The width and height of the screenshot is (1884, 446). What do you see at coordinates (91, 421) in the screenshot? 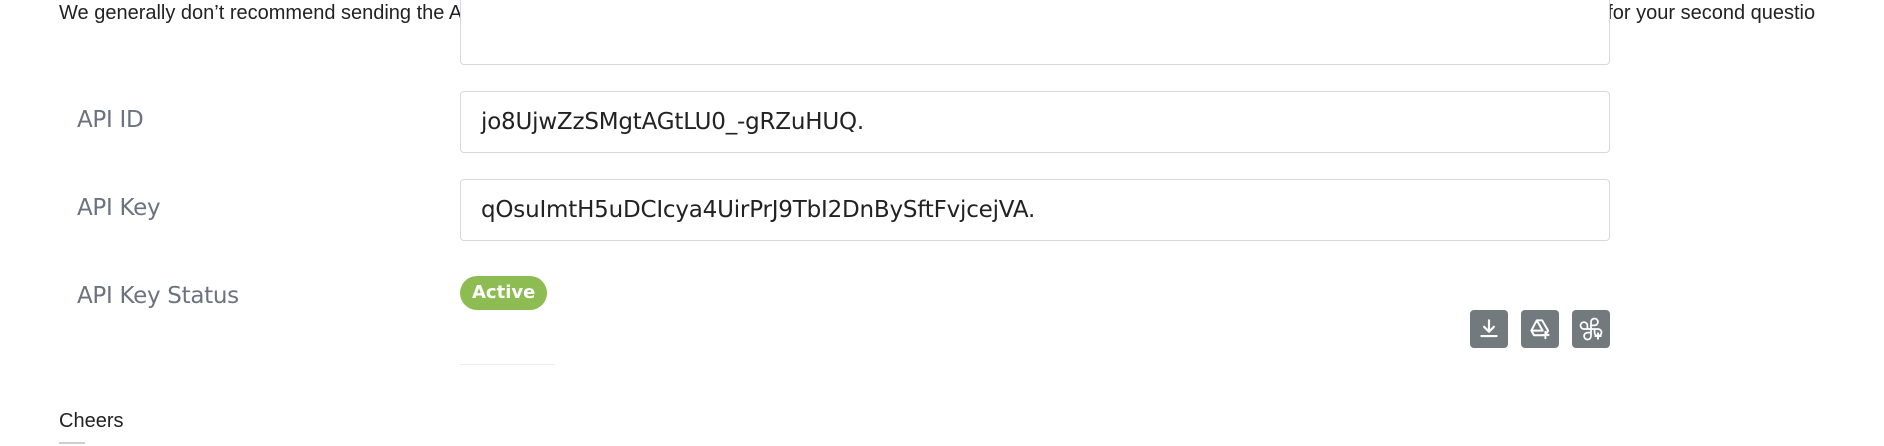
I see `email-closing: Cheers` at bounding box center [91, 421].